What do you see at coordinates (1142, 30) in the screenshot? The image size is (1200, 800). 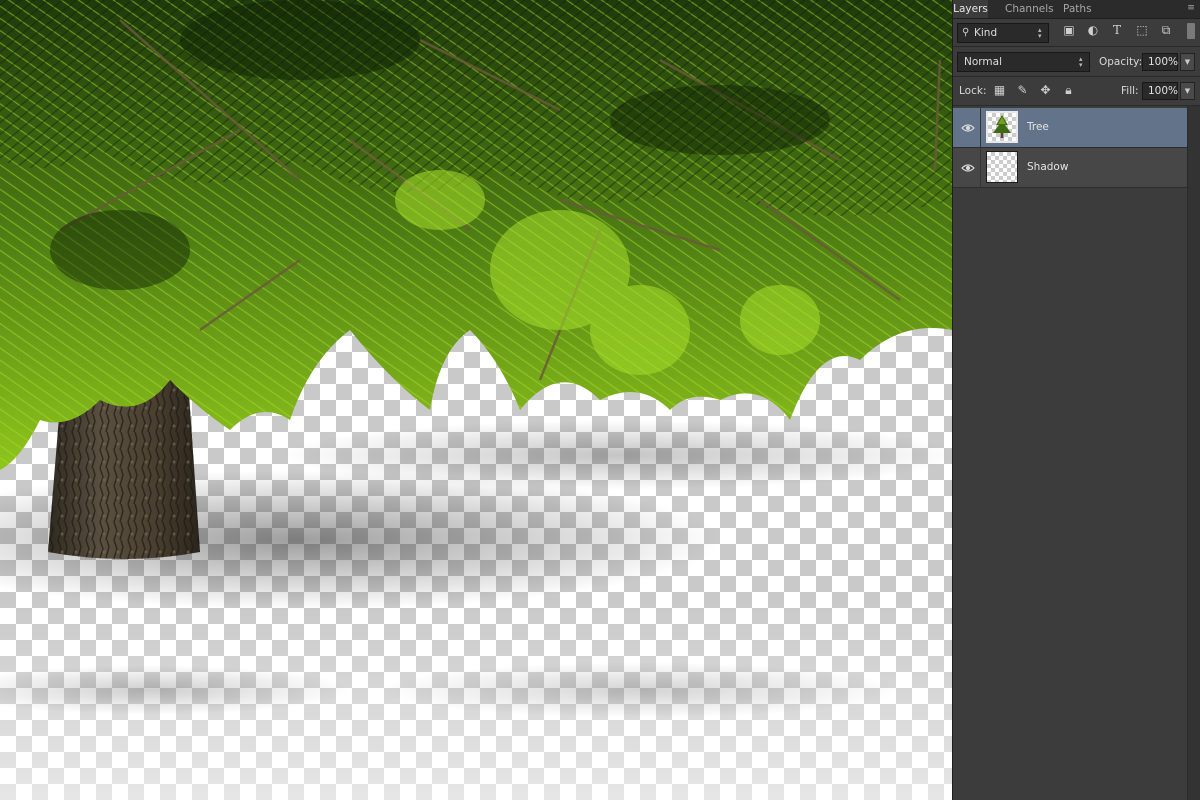 I see `shape-filter-icon: ⬚` at bounding box center [1142, 30].